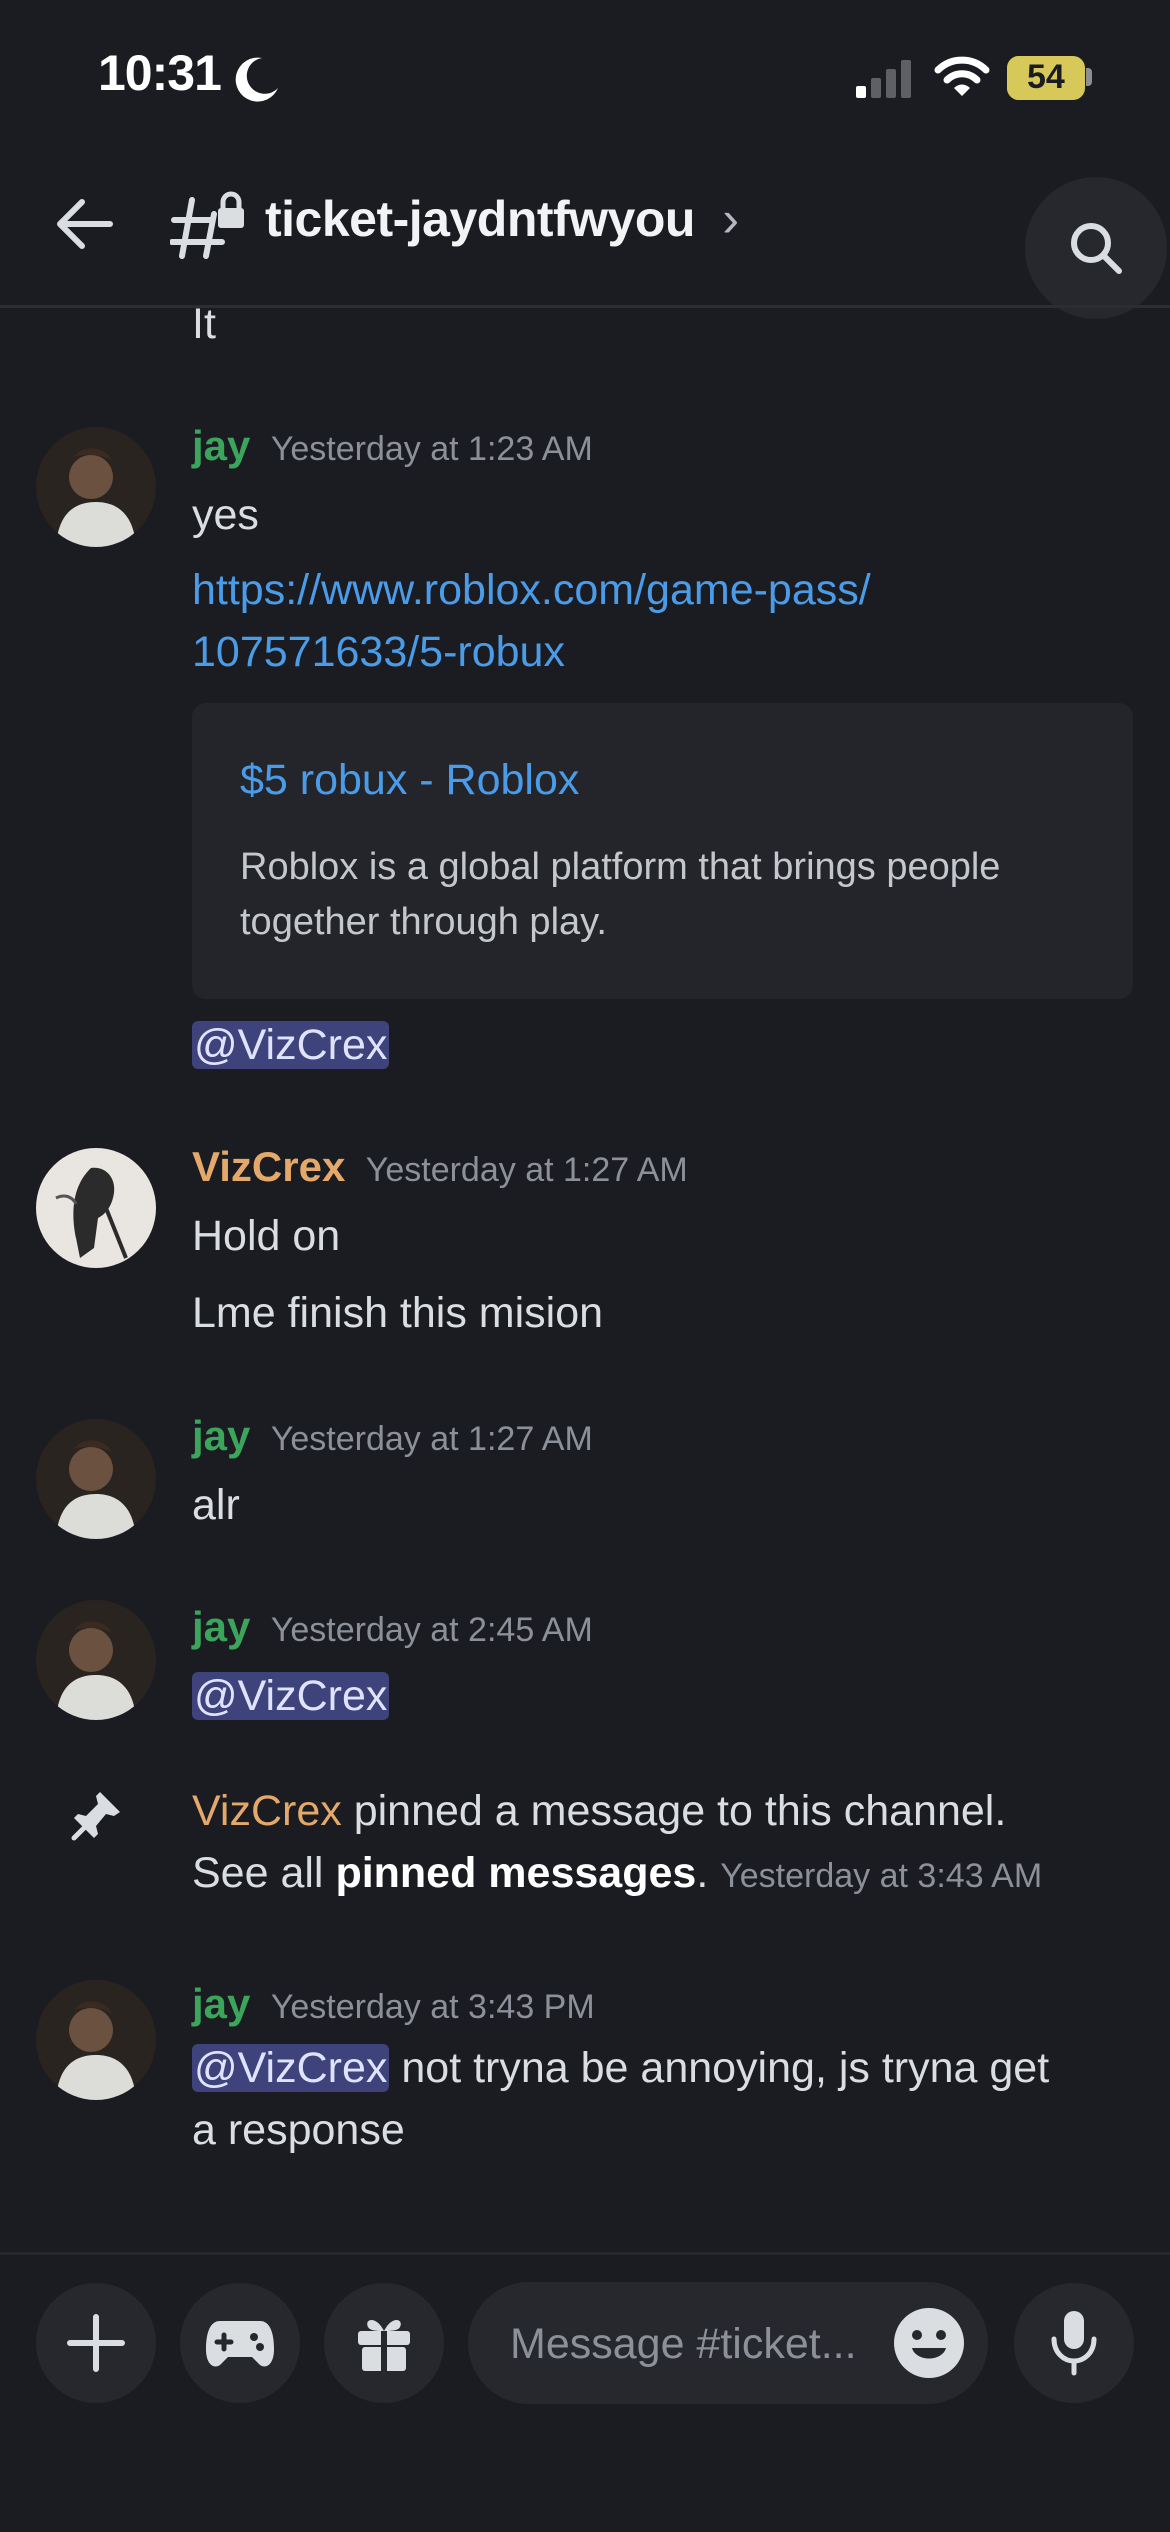  I want to click on pinned-messages-link: pinned messages, so click(515, 1873).